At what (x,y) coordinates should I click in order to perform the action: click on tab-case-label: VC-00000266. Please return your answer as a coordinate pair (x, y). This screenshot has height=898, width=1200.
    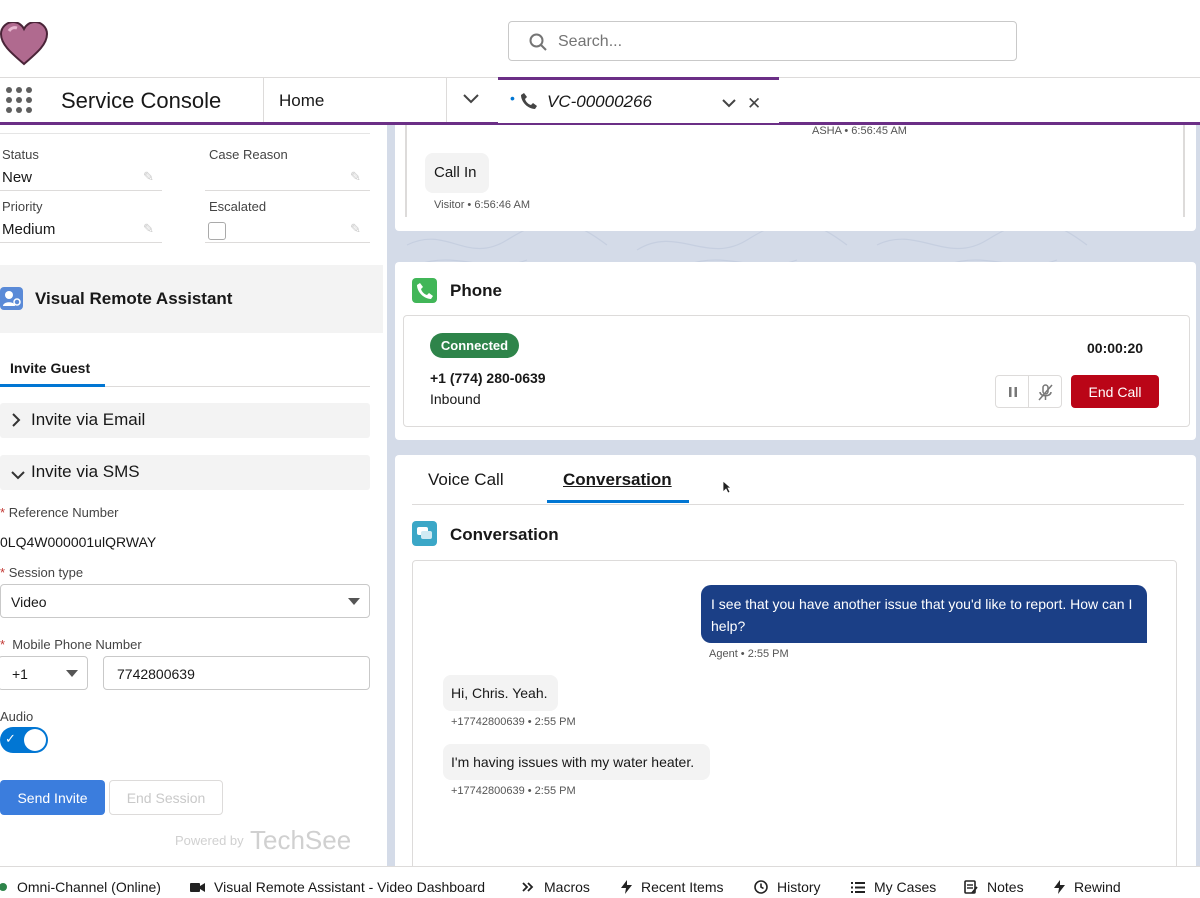
    Looking at the image, I should click on (599, 101).